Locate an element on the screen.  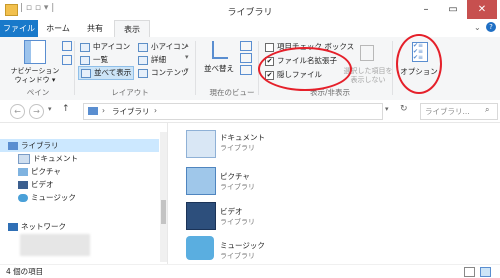
details-pane-icon is located at coordinates (67, 60).